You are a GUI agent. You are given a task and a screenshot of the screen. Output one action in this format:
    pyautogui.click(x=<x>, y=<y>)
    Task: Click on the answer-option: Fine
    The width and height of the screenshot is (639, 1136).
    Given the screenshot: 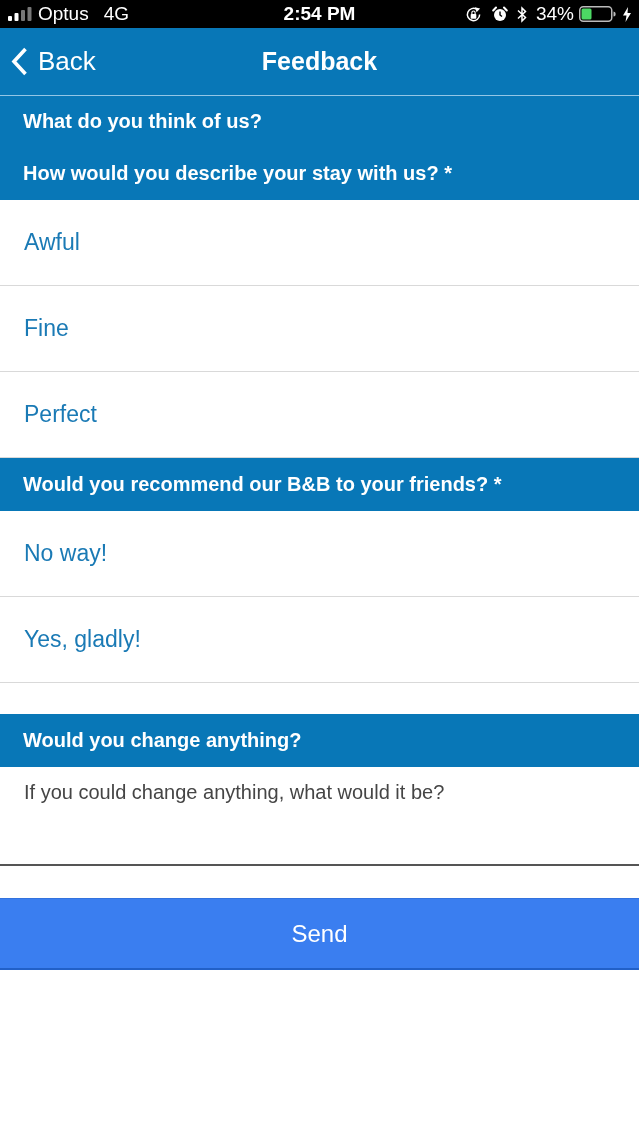 What is the action you would take?
    pyautogui.click(x=319, y=329)
    